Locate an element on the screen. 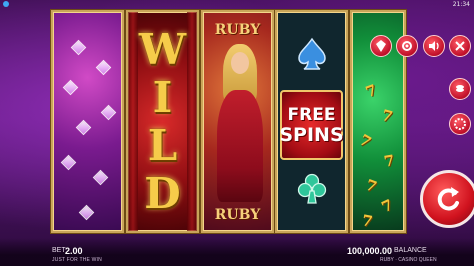 Image resolution: width=474 pixels, height=266 pixels. spade-icon is located at coordinates (311, 53).